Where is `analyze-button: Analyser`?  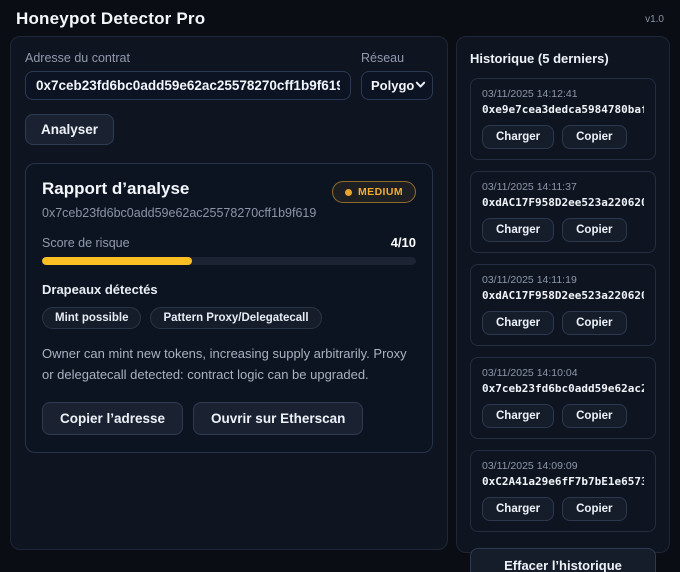 analyze-button: Analyser is located at coordinates (70, 129).